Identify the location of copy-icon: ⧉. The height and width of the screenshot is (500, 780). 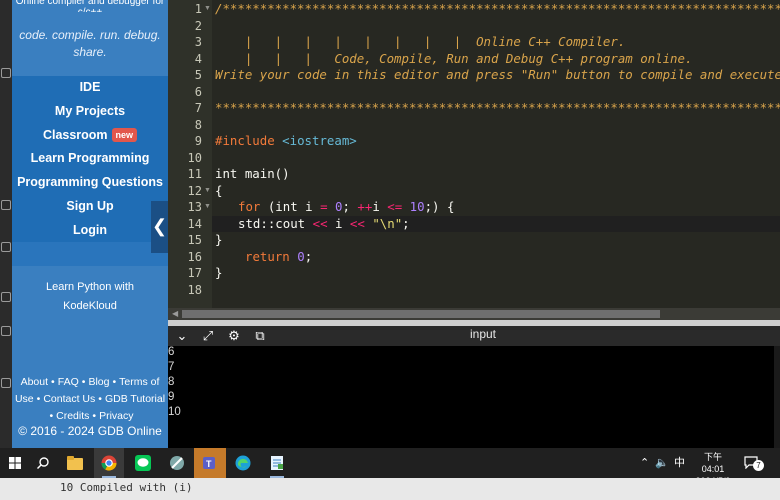
(260, 336).